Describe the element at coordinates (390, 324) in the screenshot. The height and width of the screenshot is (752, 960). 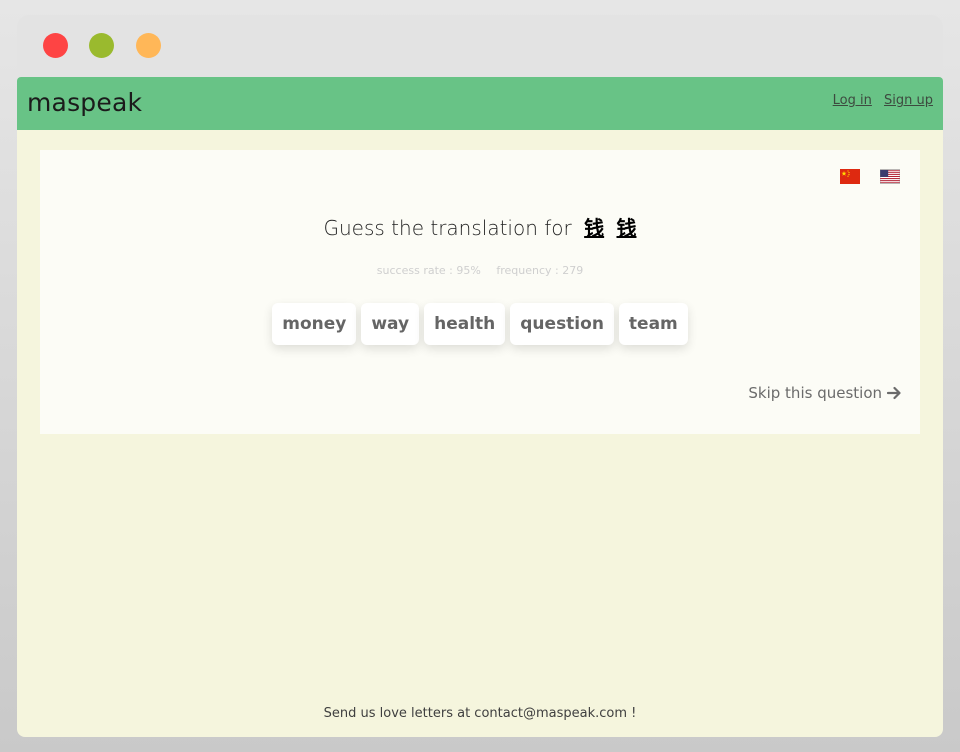
I see `answer-option-way: way` at that location.